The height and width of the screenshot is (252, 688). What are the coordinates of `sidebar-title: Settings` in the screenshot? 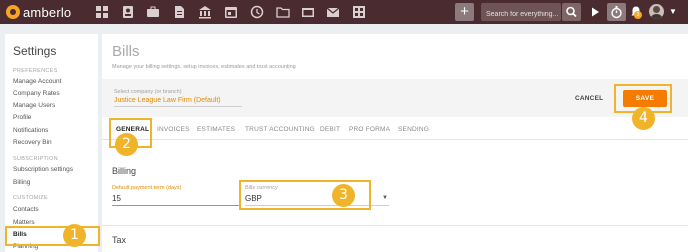 It's located at (35, 51).